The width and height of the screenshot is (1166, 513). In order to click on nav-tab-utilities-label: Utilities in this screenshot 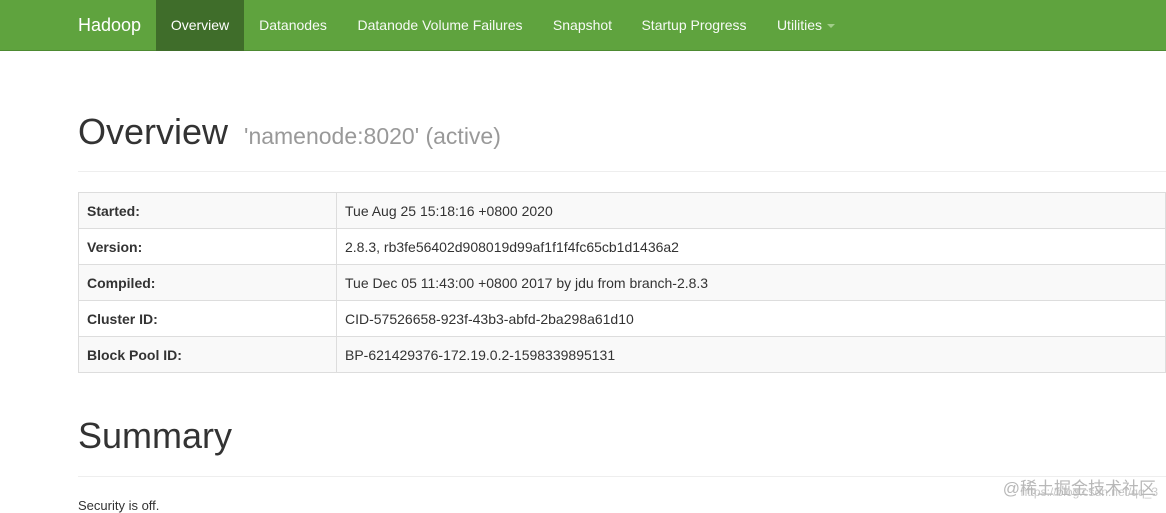, I will do `click(799, 25)`.